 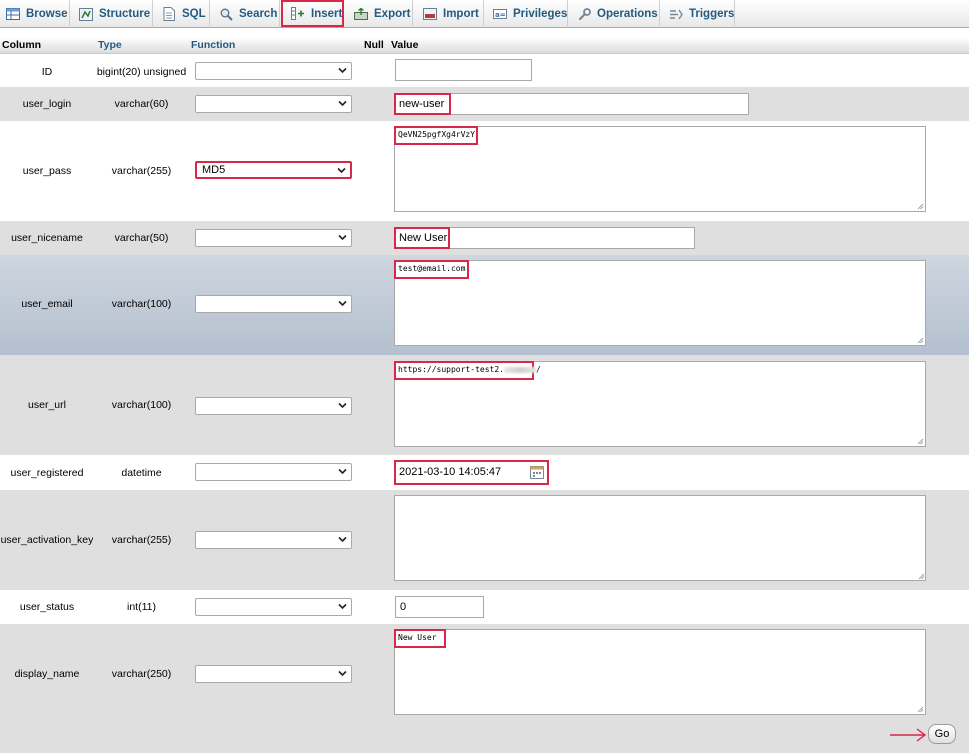 I want to click on tab-label: Structure, so click(x=125, y=14).